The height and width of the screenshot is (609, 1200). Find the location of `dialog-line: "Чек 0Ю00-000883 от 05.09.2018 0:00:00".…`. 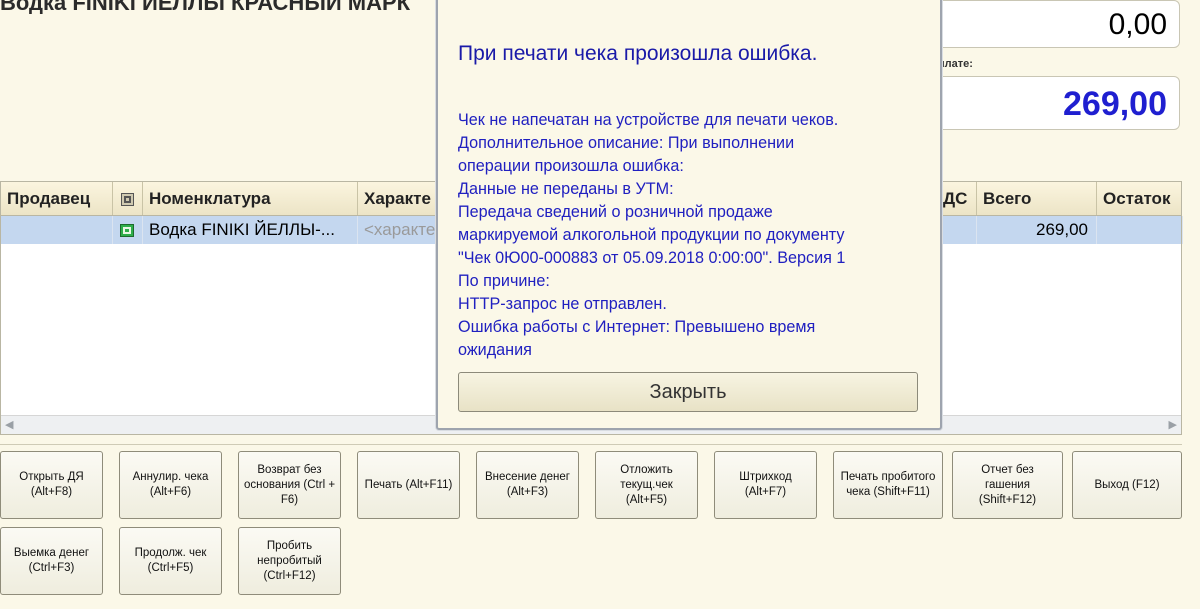

dialog-line: "Чек 0Ю00-000883 от 05.09.2018 0:00:00".… is located at coordinates (652, 258).